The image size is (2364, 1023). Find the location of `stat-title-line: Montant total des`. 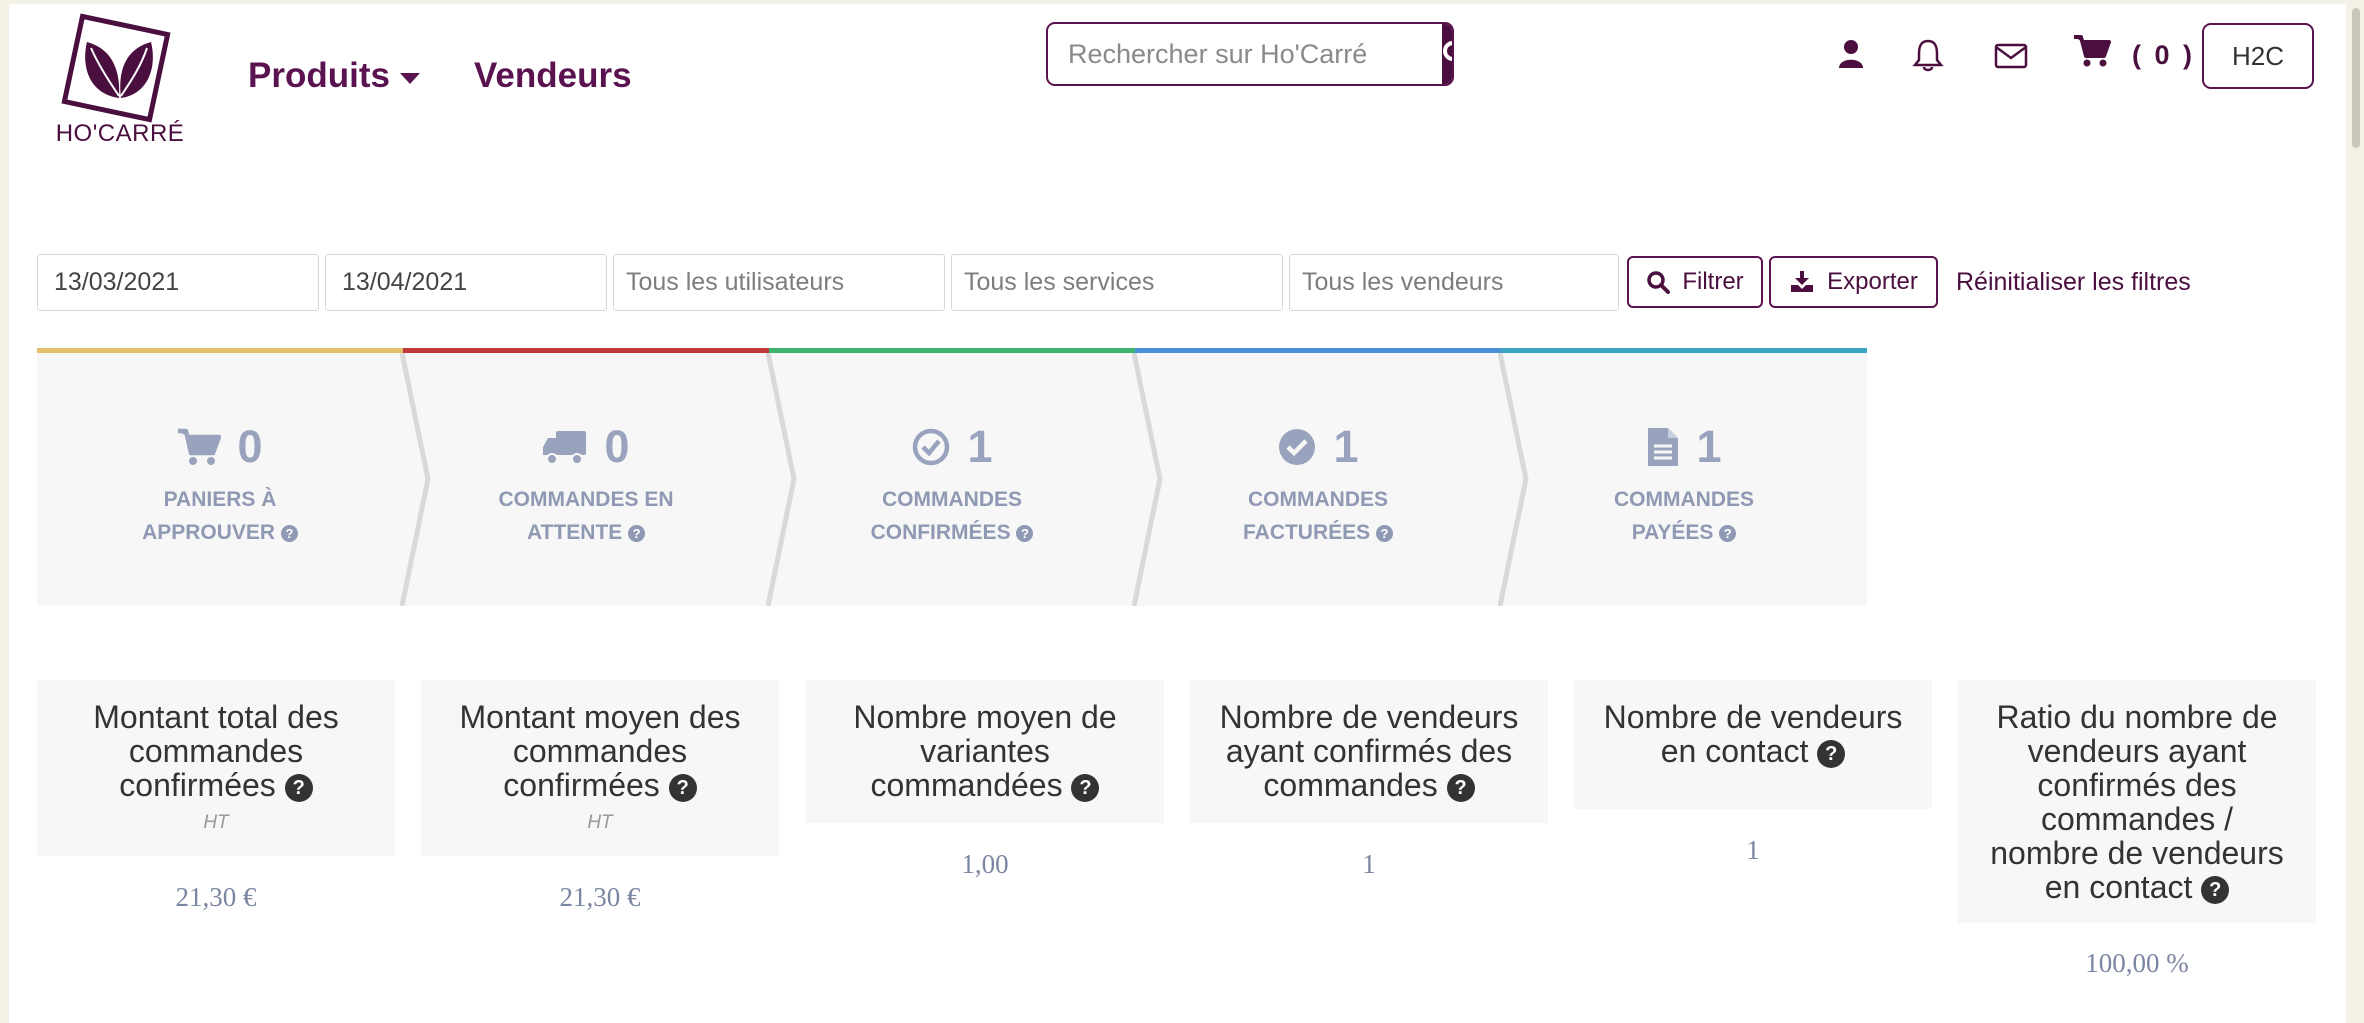

stat-title-line: Montant total des is located at coordinates (216, 717).